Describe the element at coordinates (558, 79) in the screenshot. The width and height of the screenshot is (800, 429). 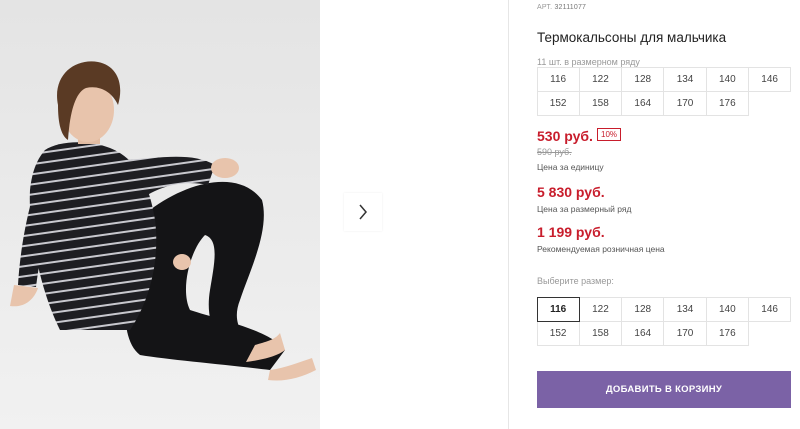
I see `size-row-cell: 116` at that location.